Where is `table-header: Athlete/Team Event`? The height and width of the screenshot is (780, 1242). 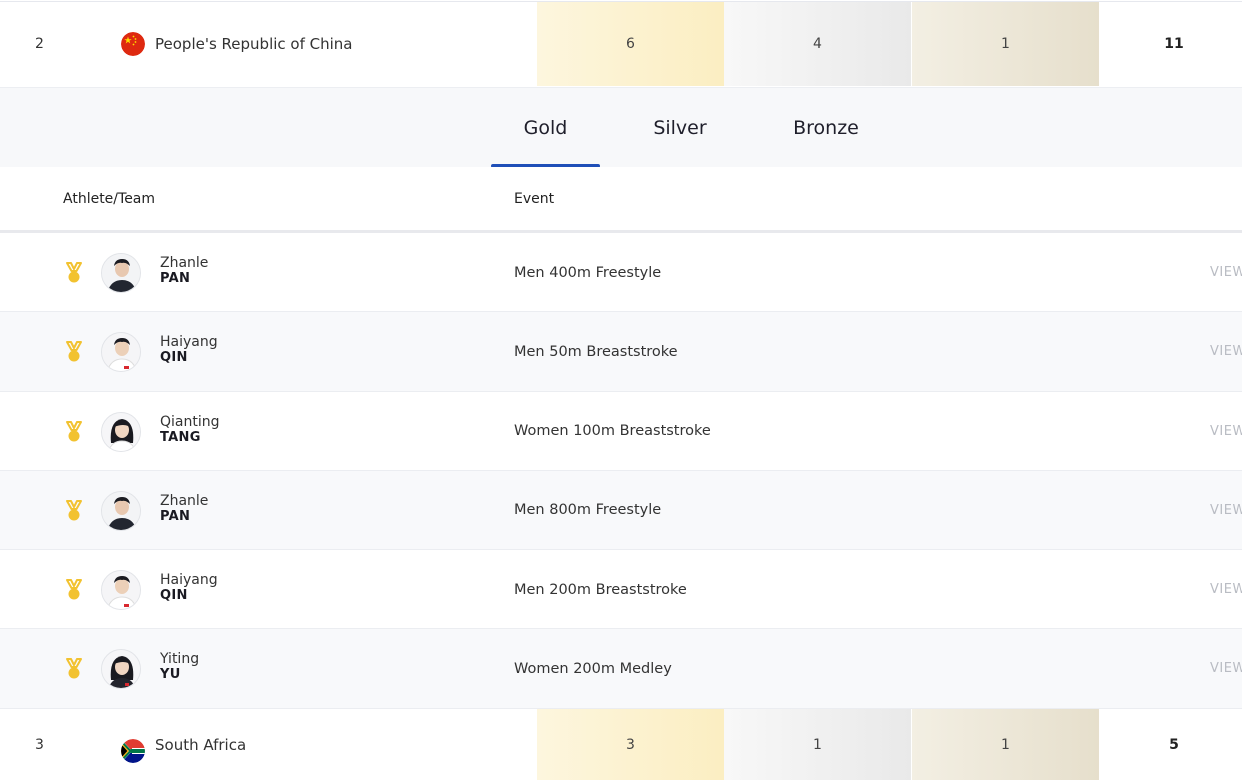 table-header: Athlete/Team Event is located at coordinates (621, 200).